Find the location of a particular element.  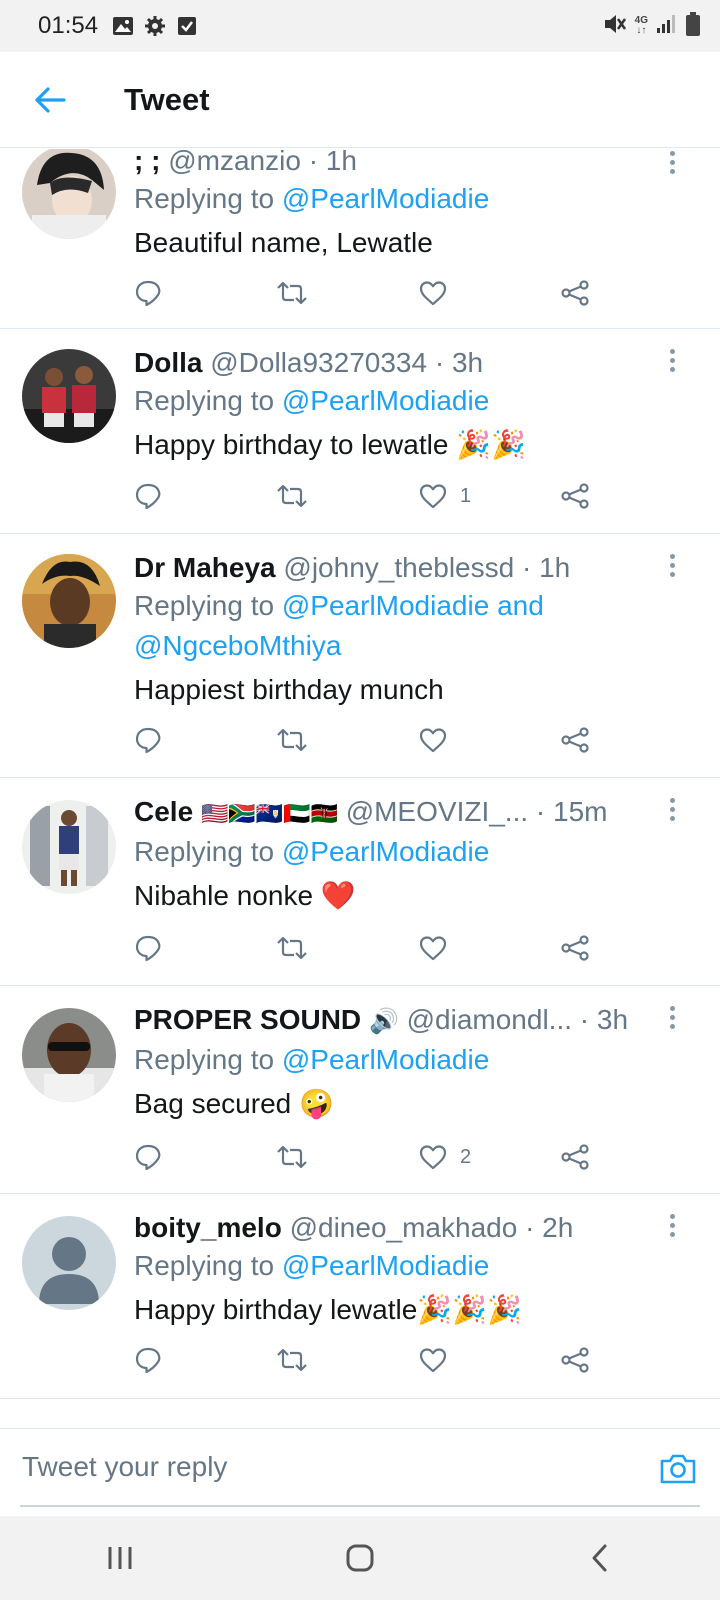

tweet-time: · 2h is located at coordinates (549, 1227).